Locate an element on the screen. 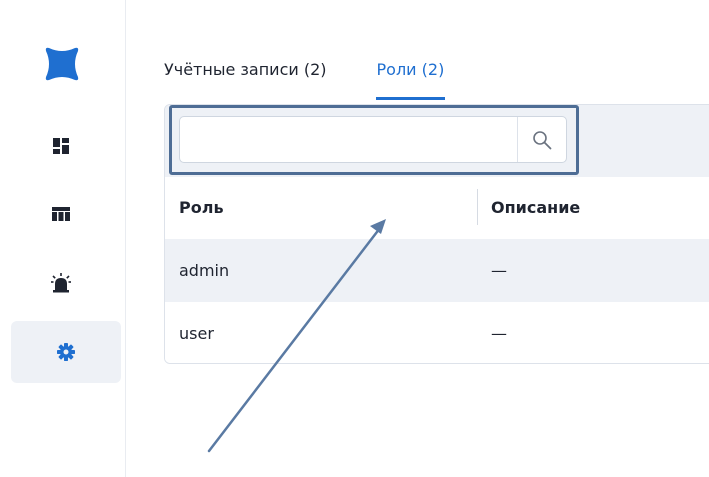 The image size is (709, 477). column-header-description: Описание is located at coordinates (535, 208).